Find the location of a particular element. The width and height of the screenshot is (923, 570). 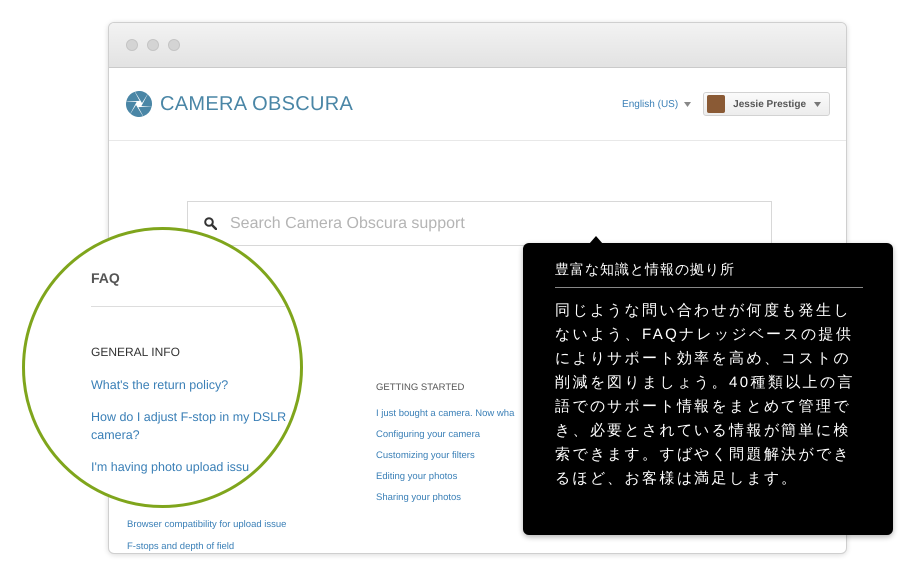

logo-text: CAMERA OBSCURA is located at coordinates (257, 104).